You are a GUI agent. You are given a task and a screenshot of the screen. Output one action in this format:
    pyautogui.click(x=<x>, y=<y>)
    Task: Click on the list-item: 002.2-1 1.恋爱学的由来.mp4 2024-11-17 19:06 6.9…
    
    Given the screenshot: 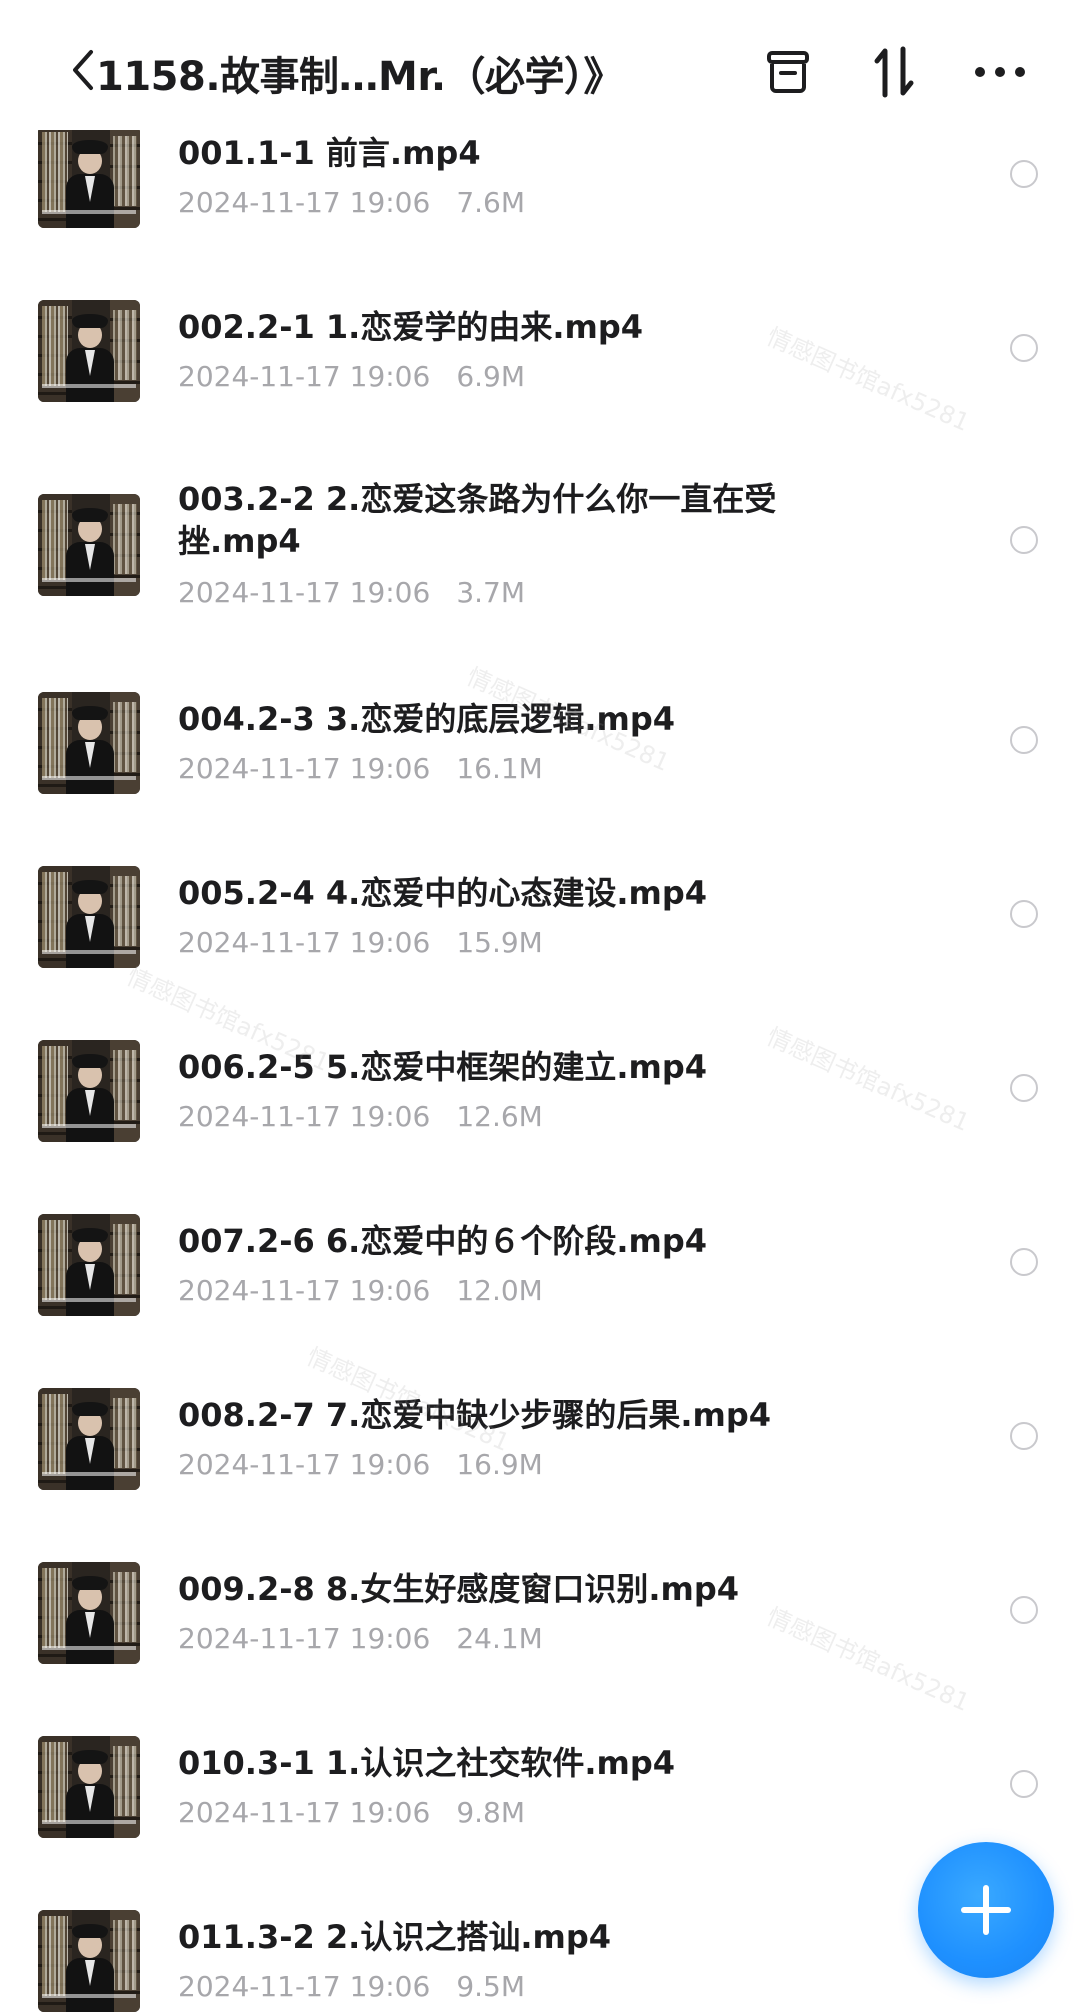 What is the action you would take?
    pyautogui.click(x=540, y=381)
    